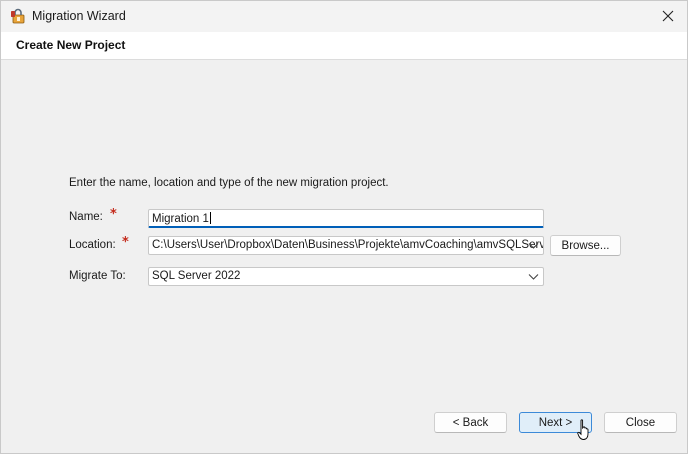 The image size is (688, 454). I want to click on title-bar: Migration Wizard, so click(344, 16).